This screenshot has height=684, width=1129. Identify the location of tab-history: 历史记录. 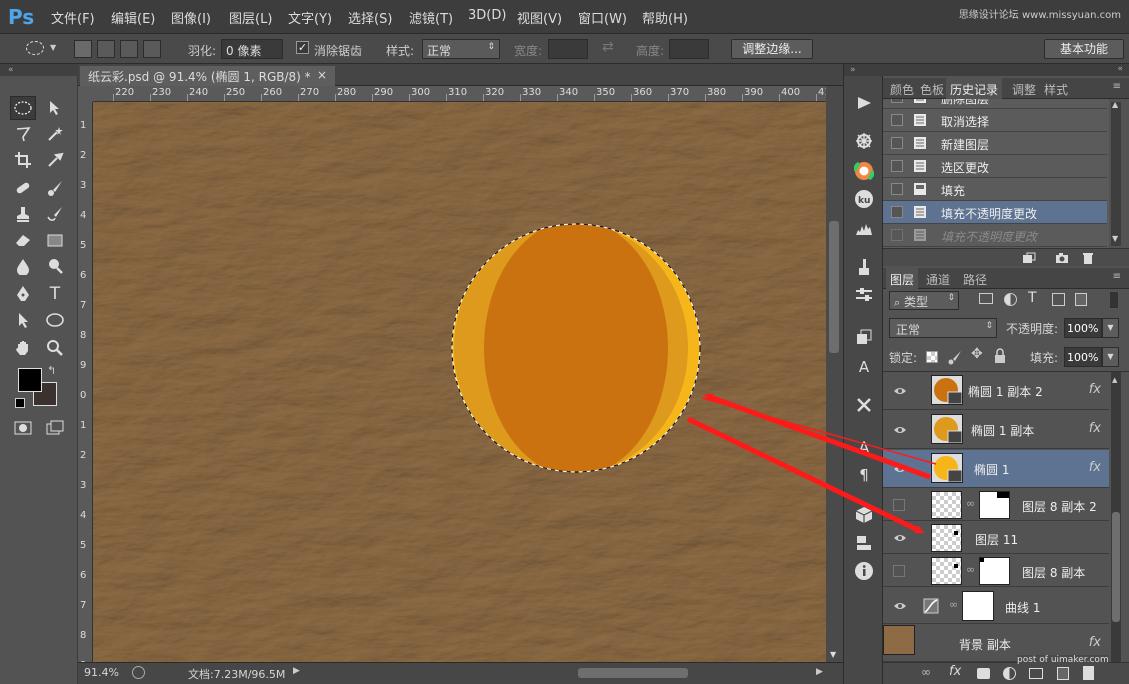
(974, 88).